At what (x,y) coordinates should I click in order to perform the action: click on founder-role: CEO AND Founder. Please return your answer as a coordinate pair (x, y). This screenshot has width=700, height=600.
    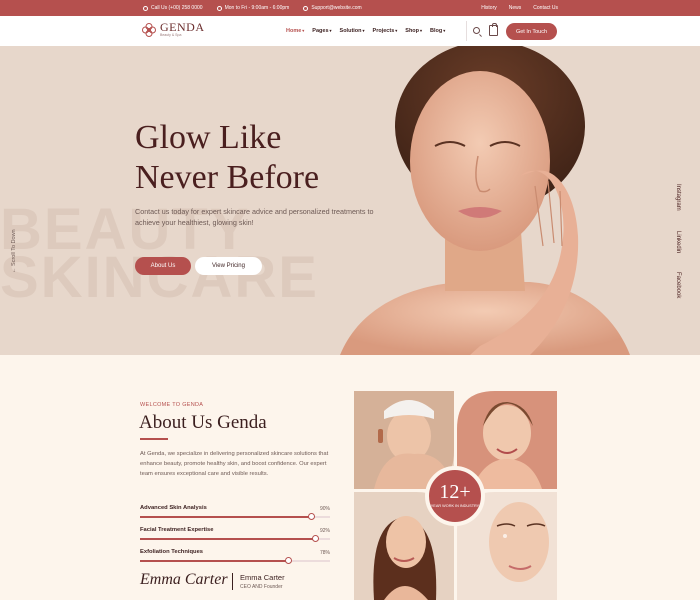
    Looking at the image, I should click on (261, 587).